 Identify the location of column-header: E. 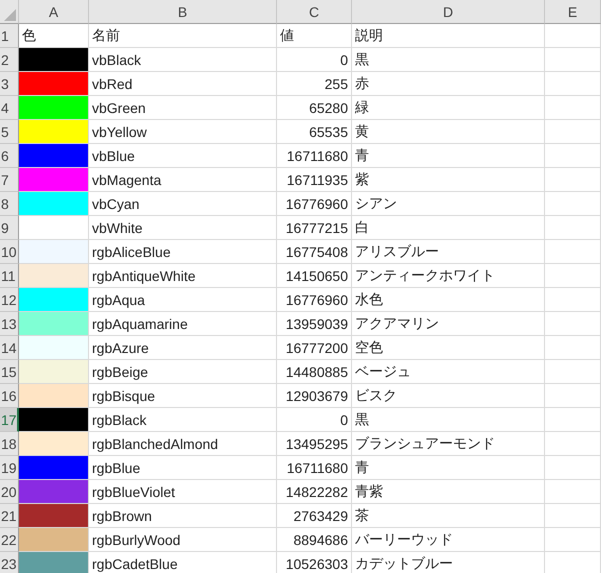
(573, 12).